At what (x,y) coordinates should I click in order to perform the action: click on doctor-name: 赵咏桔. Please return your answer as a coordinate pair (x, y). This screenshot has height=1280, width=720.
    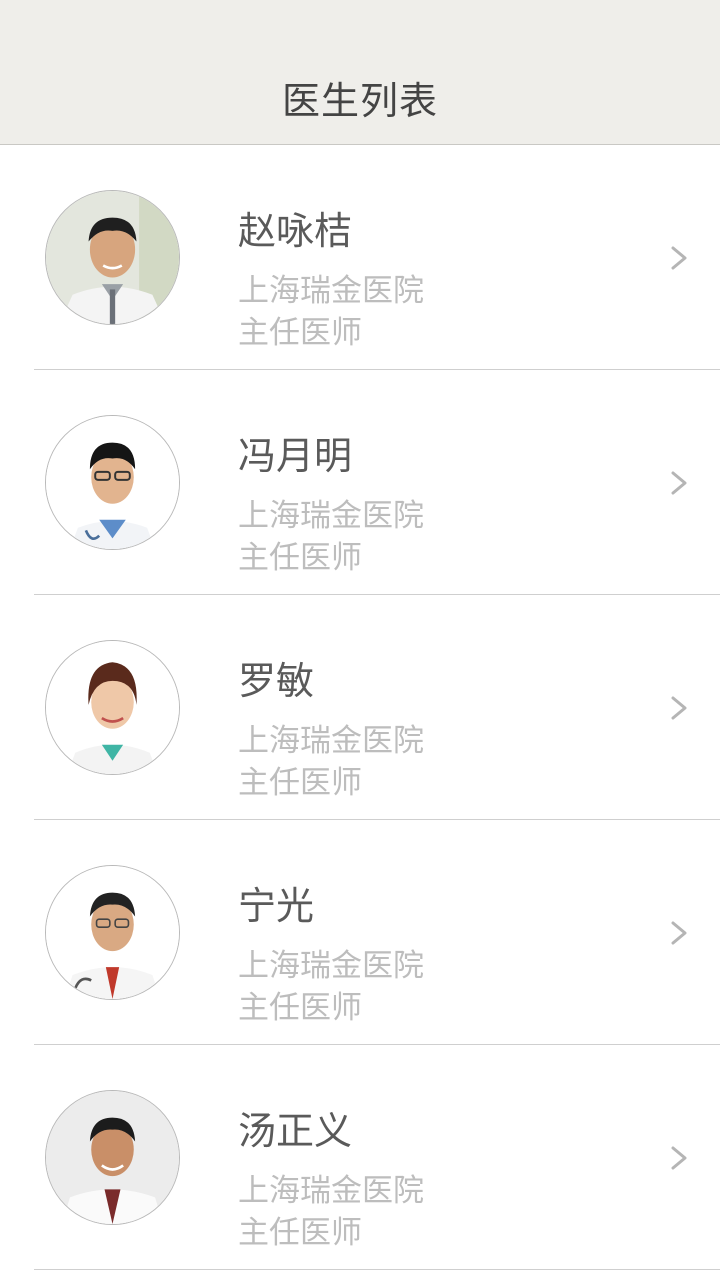
    Looking at the image, I should click on (295, 231).